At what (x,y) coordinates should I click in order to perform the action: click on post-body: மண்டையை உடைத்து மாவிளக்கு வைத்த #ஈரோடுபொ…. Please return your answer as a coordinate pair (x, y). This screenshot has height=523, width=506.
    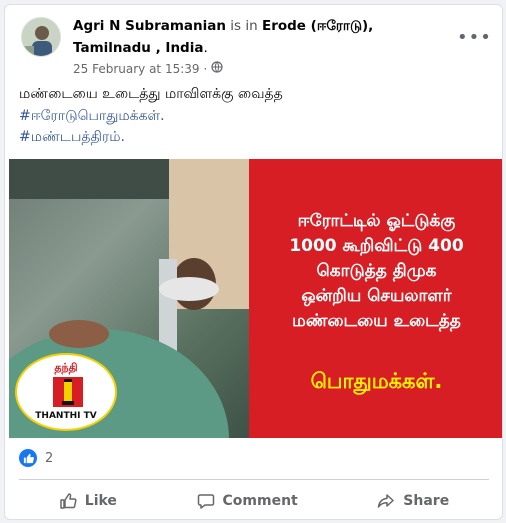
    Looking at the image, I should click on (254, 105).